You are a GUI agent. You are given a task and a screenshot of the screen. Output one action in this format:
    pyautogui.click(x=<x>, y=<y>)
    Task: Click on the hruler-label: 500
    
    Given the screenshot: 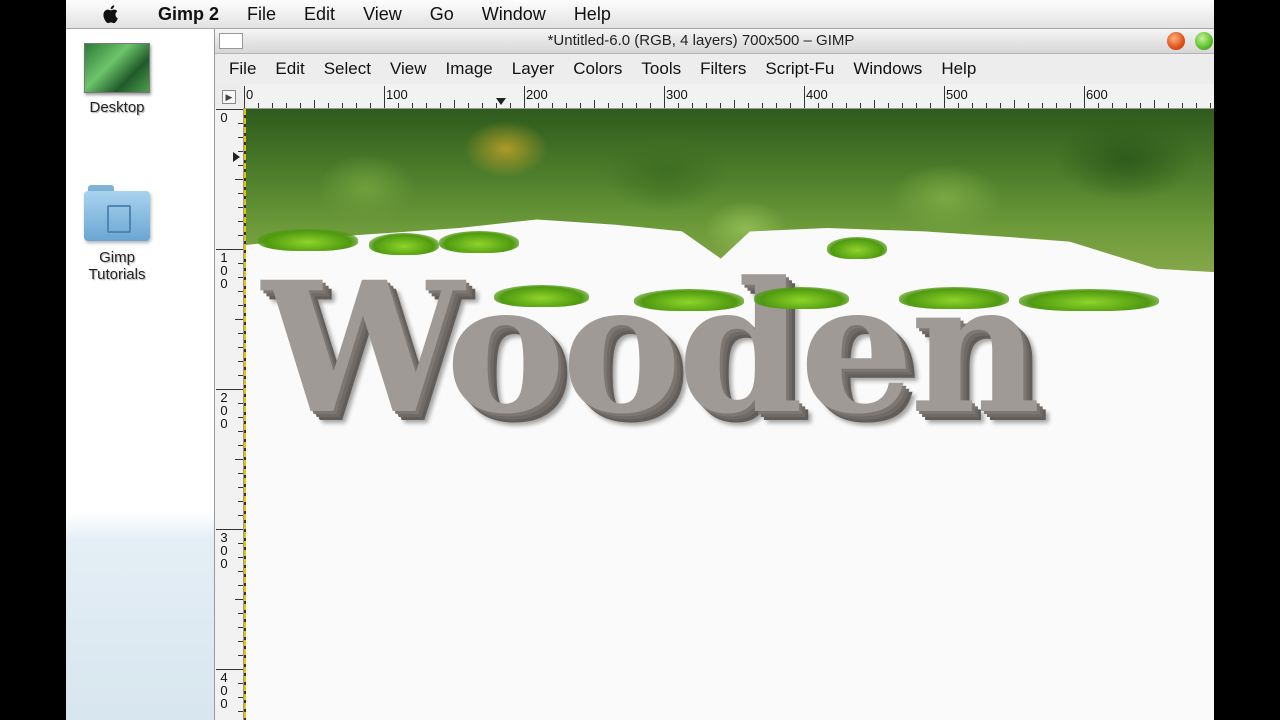 What is the action you would take?
    pyautogui.click(x=957, y=94)
    